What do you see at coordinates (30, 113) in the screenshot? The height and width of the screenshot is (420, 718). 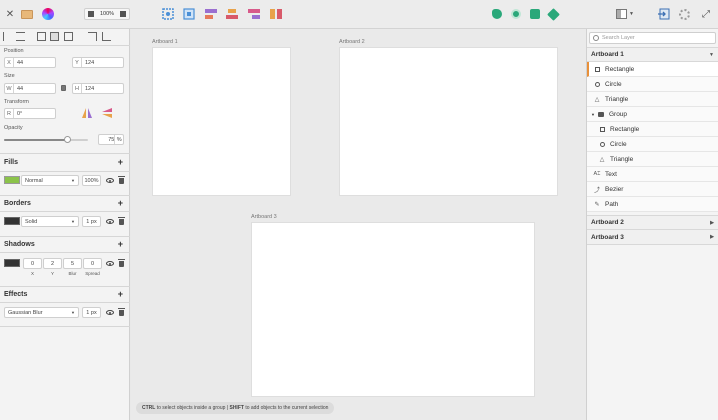 I see `rotation-field: R 0°` at bounding box center [30, 113].